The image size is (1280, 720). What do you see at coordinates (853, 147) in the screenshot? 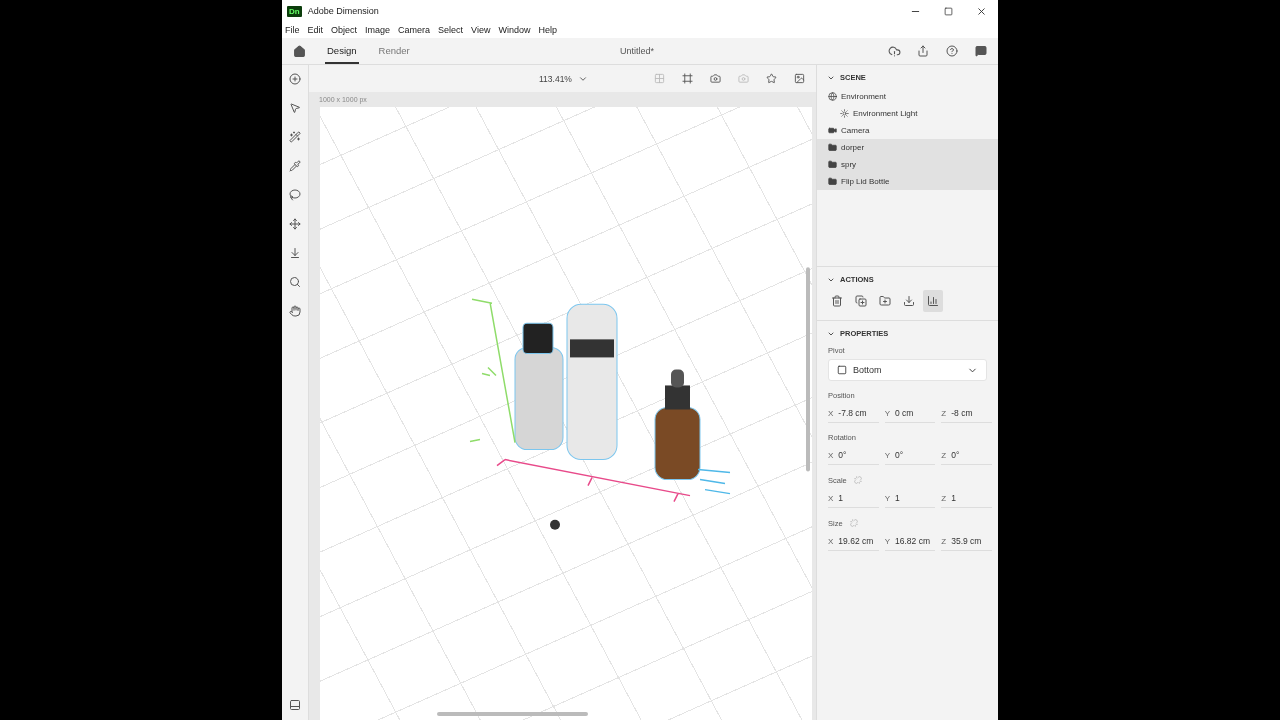
I see `scene-item-label: dorper` at bounding box center [853, 147].